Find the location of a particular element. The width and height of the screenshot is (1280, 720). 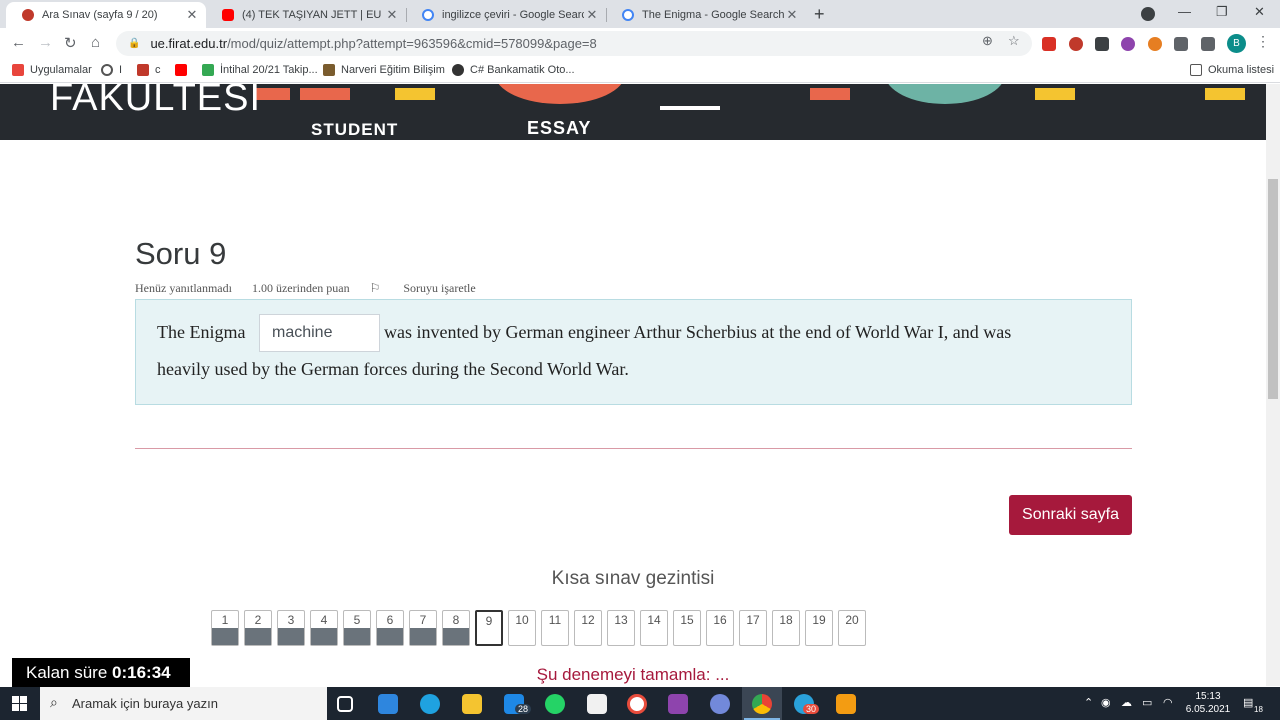

chrome-icon is located at coordinates (762, 704).